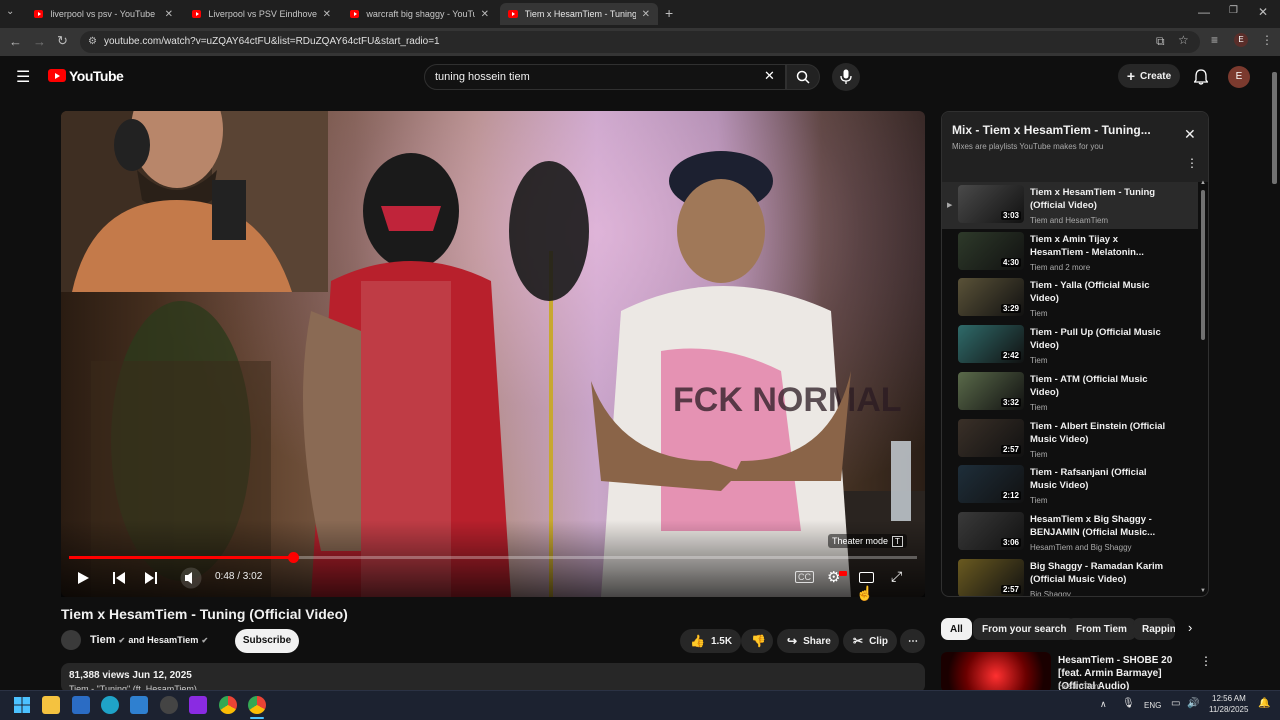  What do you see at coordinates (1101, 629) in the screenshot?
I see `chip-from-tiem: From Tiem` at bounding box center [1101, 629].